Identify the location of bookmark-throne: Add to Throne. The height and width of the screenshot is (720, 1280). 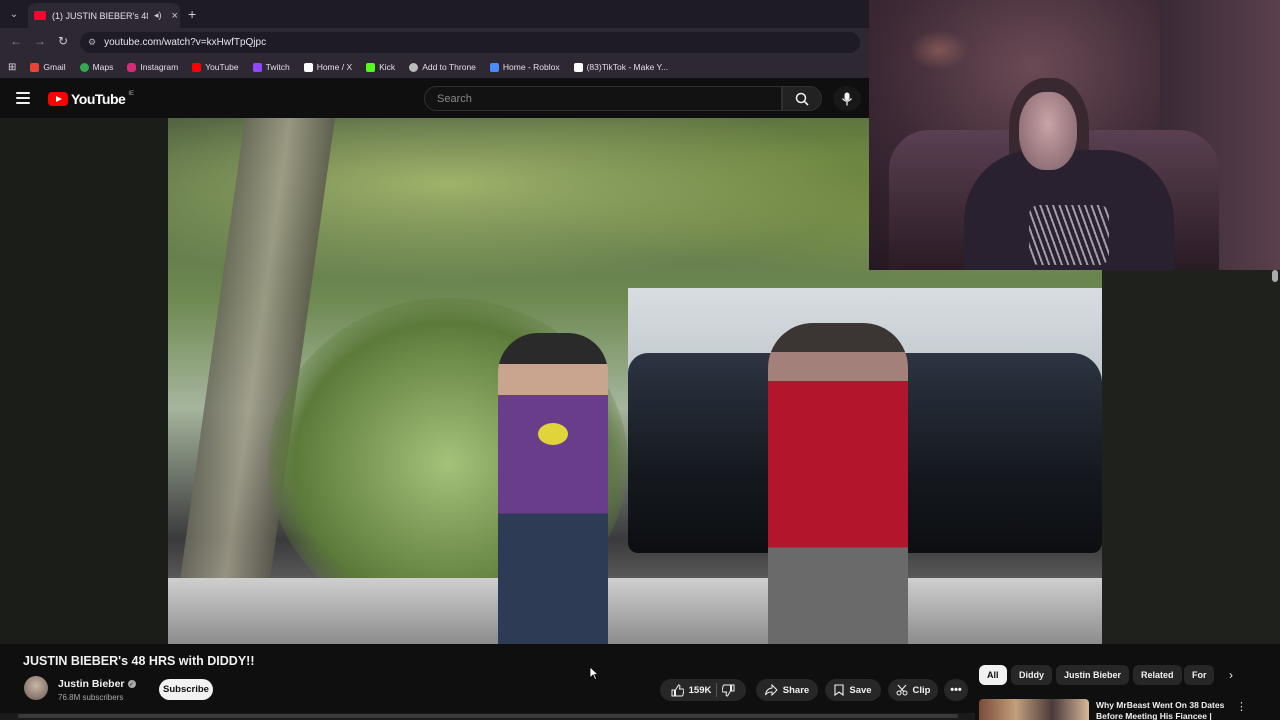
(442, 67).